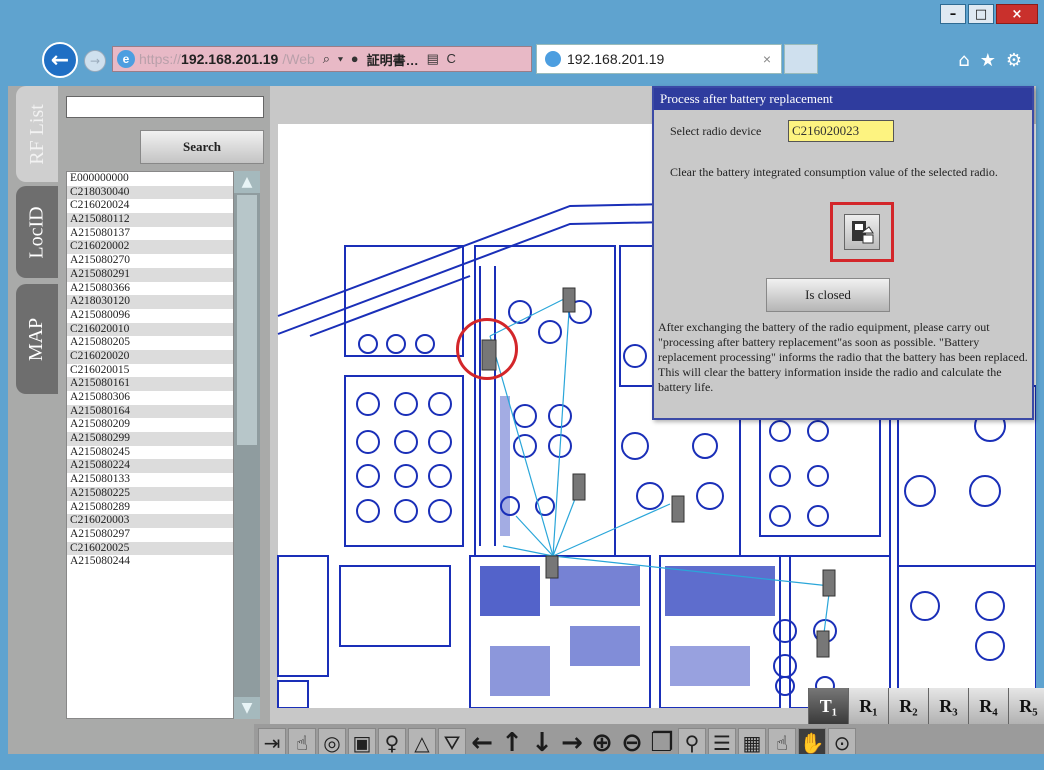 This screenshot has width=1044, height=770. Describe the element at coordinates (150, 562) in the screenshot. I see `list-item: A215080244` at that location.